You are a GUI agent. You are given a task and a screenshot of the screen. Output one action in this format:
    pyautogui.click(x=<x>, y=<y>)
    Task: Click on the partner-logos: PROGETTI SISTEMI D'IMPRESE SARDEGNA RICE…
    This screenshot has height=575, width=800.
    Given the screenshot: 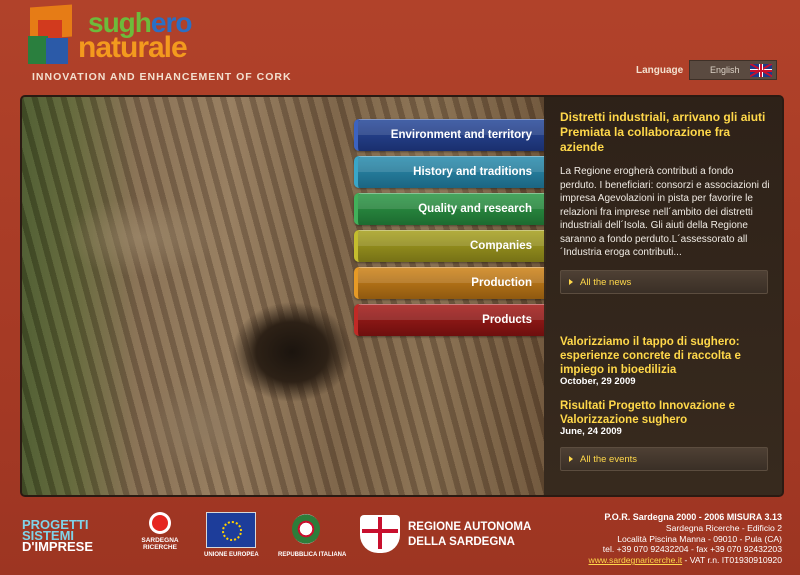 What is the action you would take?
    pyautogui.click(x=280, y=537)
    